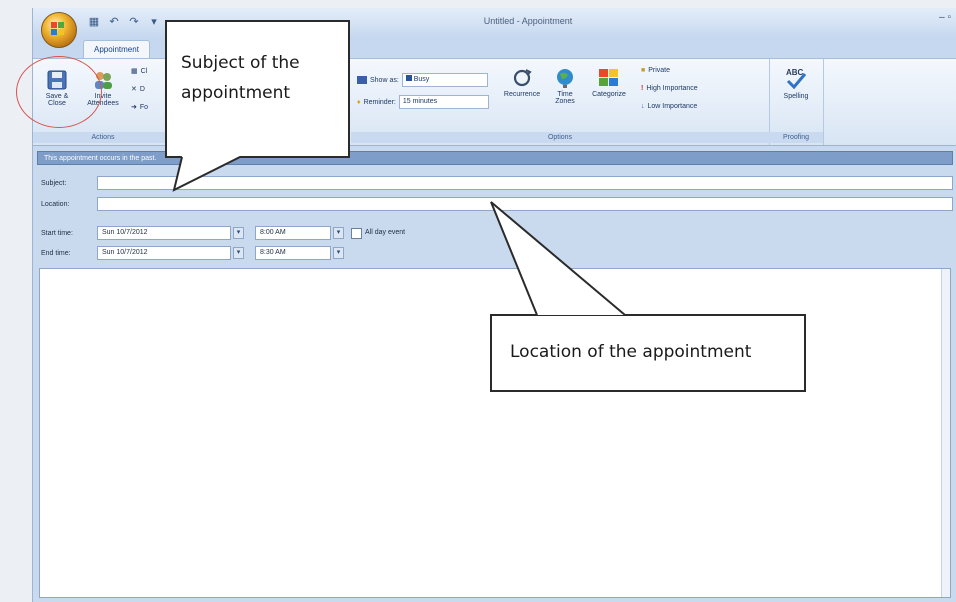  Describe the element at coordinates (142, 89) in the screenshot. I see `delete-label: D` at that location.